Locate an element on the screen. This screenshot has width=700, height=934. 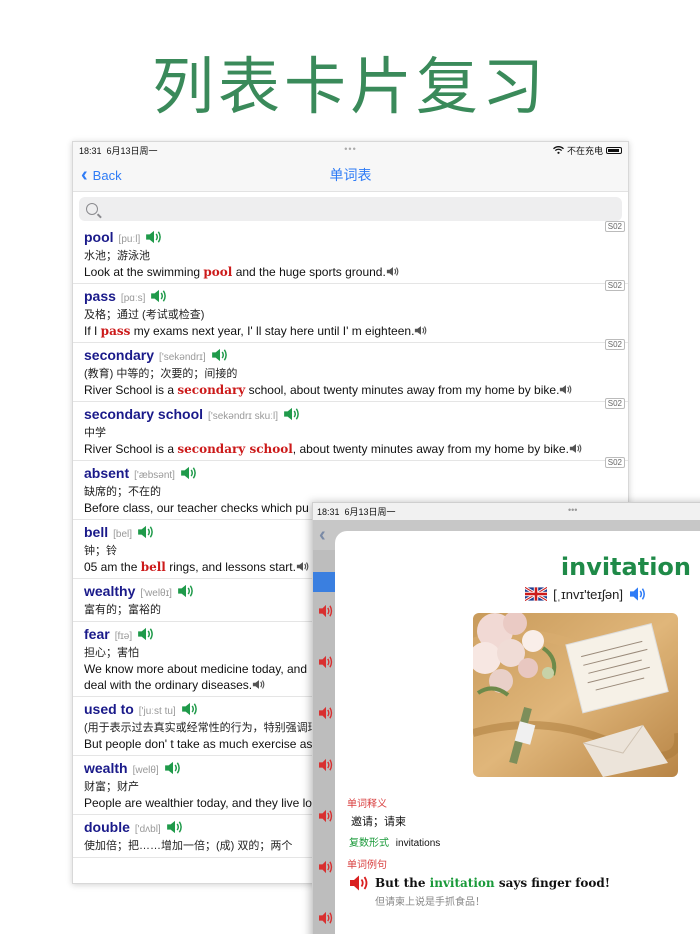
word-term: double is located at coordinates (107, 827).